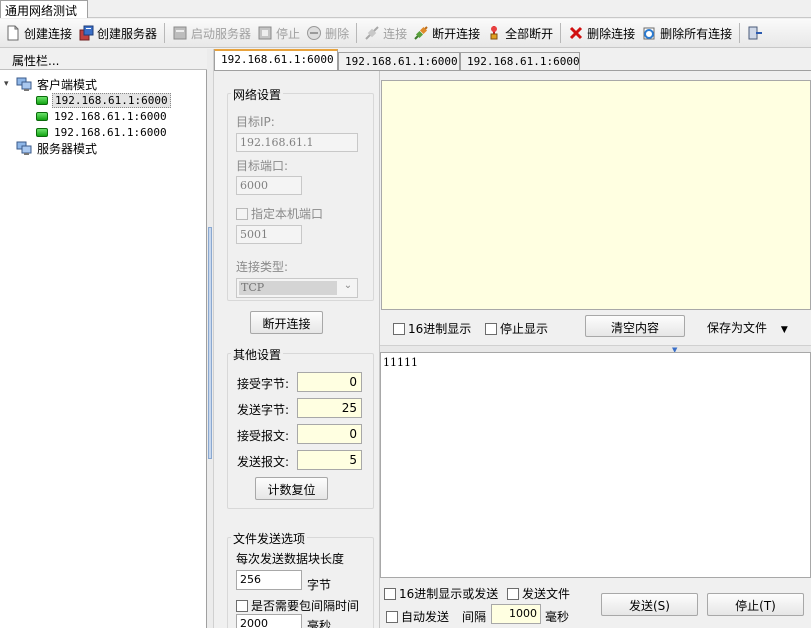  What do you see at coordinates (276, 59) in the screenshot?
I see `tab-connection-1: 192.168.61.1:6000` at bounding box center [276, 59].